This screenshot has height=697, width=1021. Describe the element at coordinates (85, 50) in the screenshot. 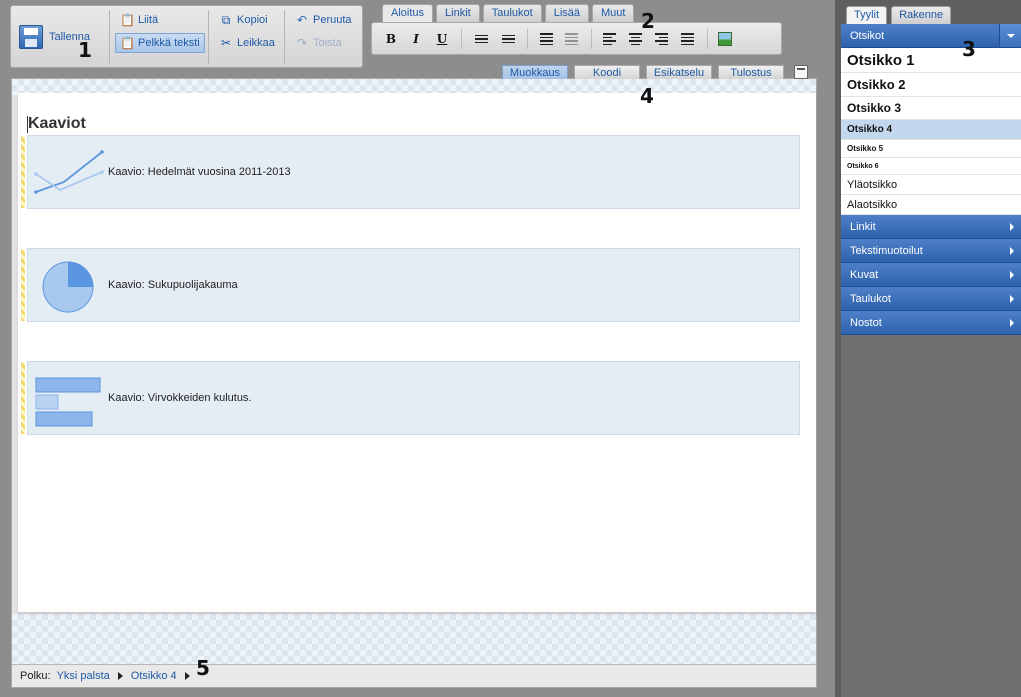

I see `callout-1: 1` at that location.